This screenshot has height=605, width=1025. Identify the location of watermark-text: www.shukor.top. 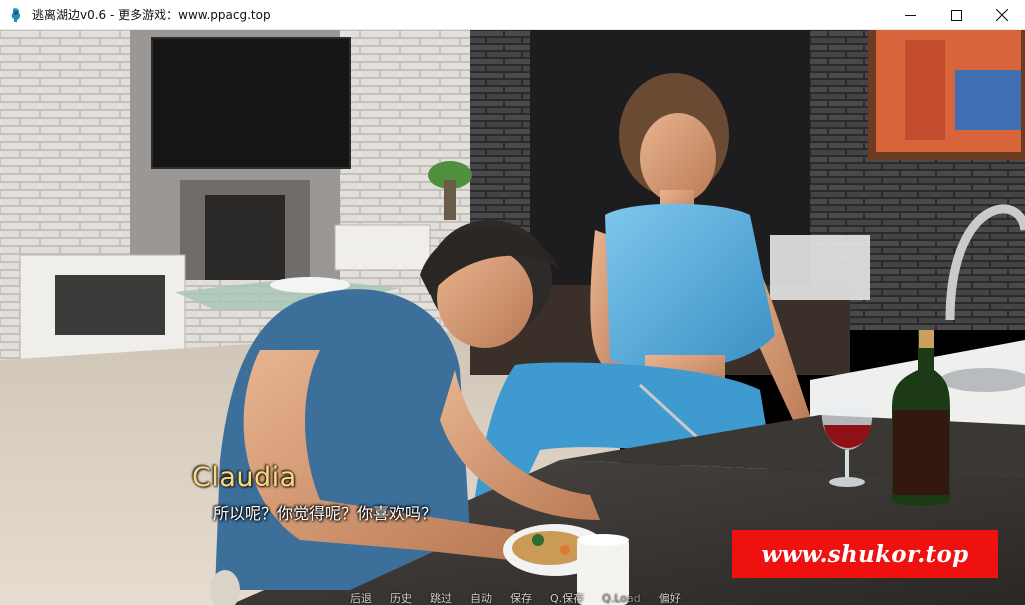
(865, 554).